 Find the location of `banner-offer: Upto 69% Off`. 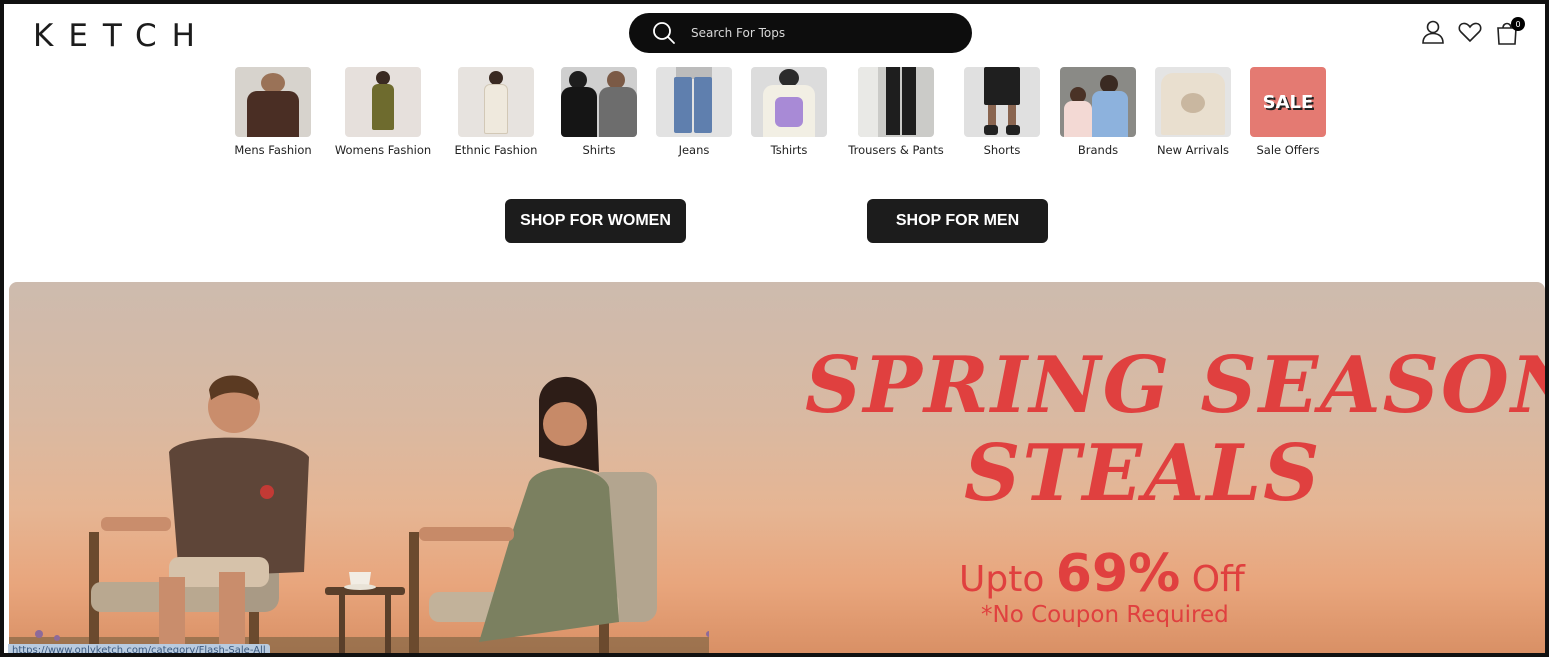

banner-offer: Upto 69% Off is located at coordinates (1102, 574).